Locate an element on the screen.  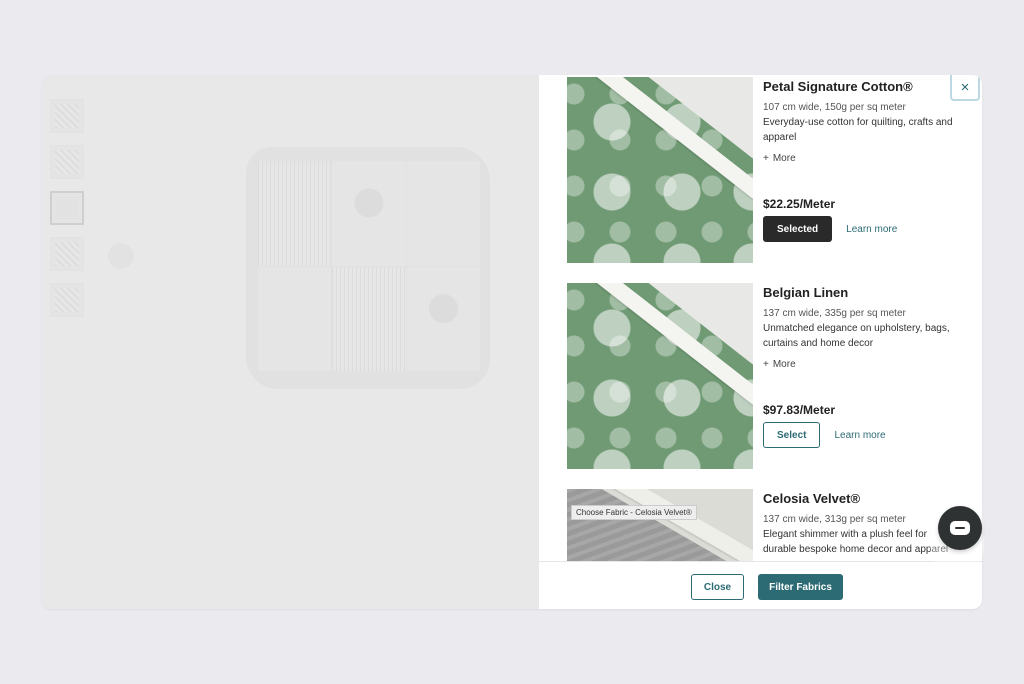
previous-image-button is located at coordinates (121, 256).